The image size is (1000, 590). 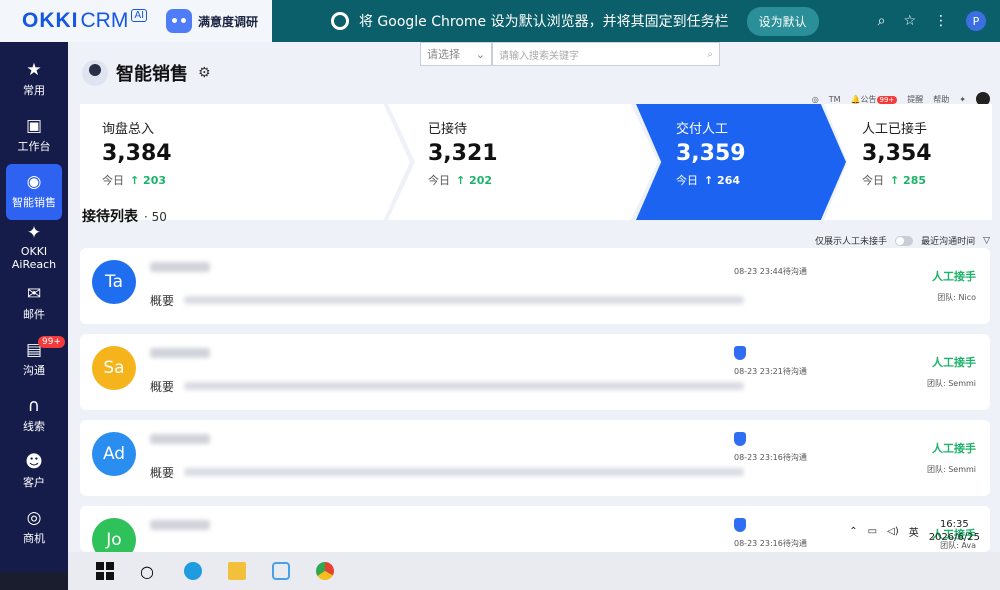 I want to click on ime-indicator: 英, so click(x=914, y=531).